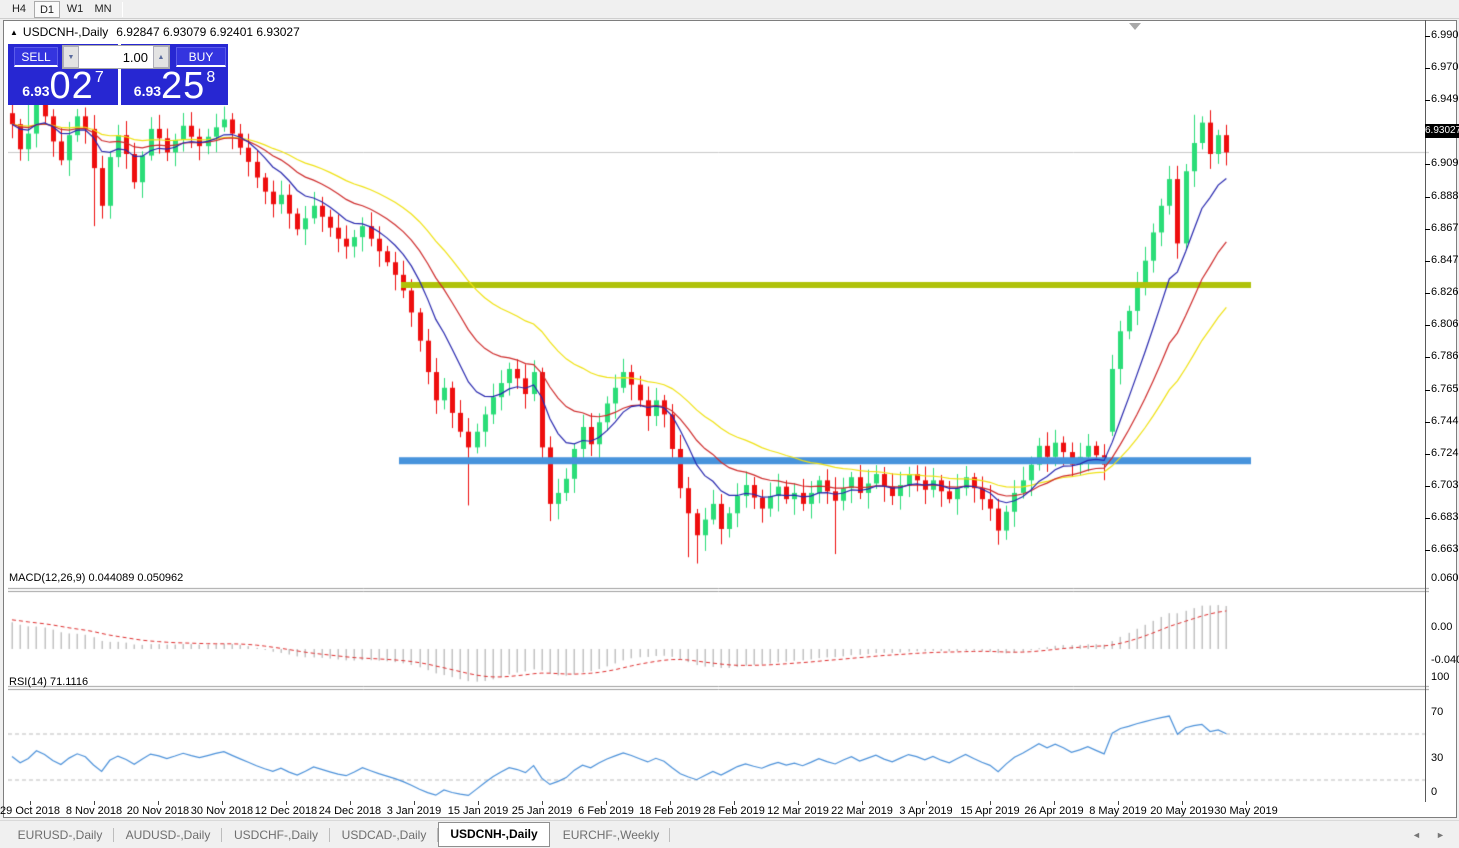  I want to click on rsi-axis-label: 0, so click(1434, 792).